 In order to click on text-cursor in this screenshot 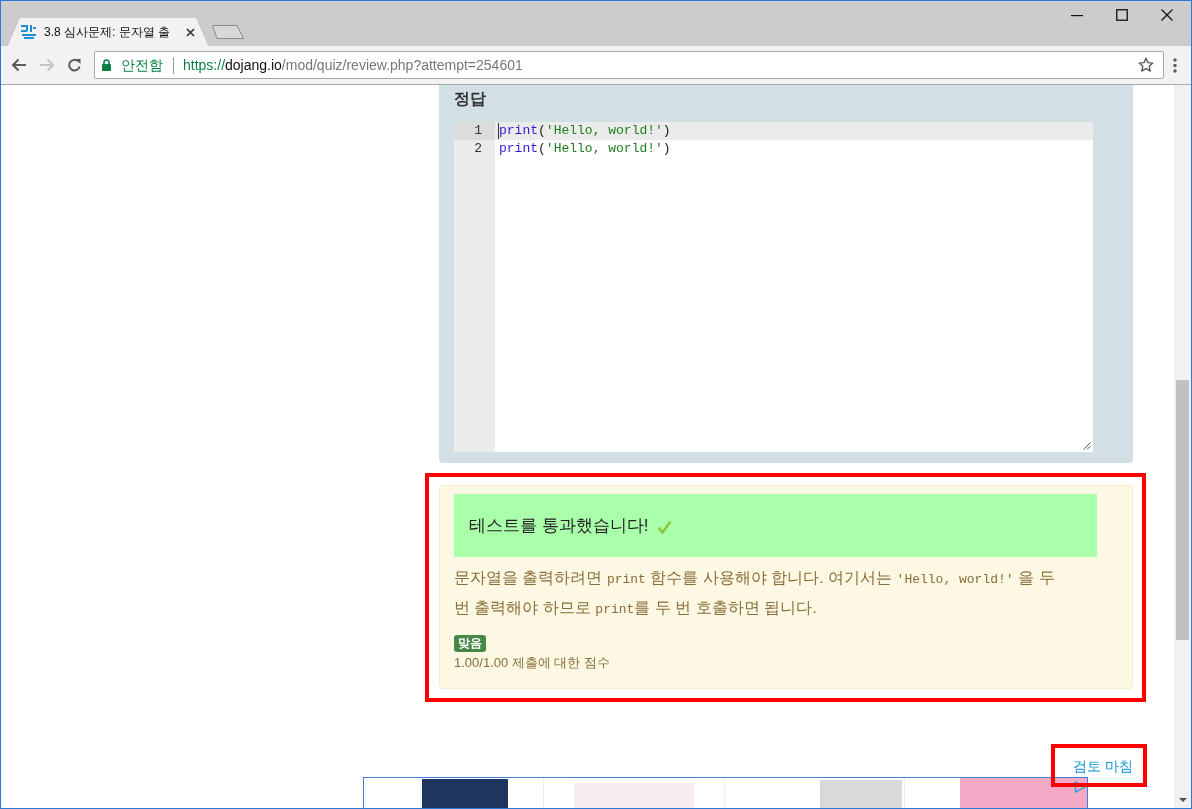, I will do `click(498, 131)`.